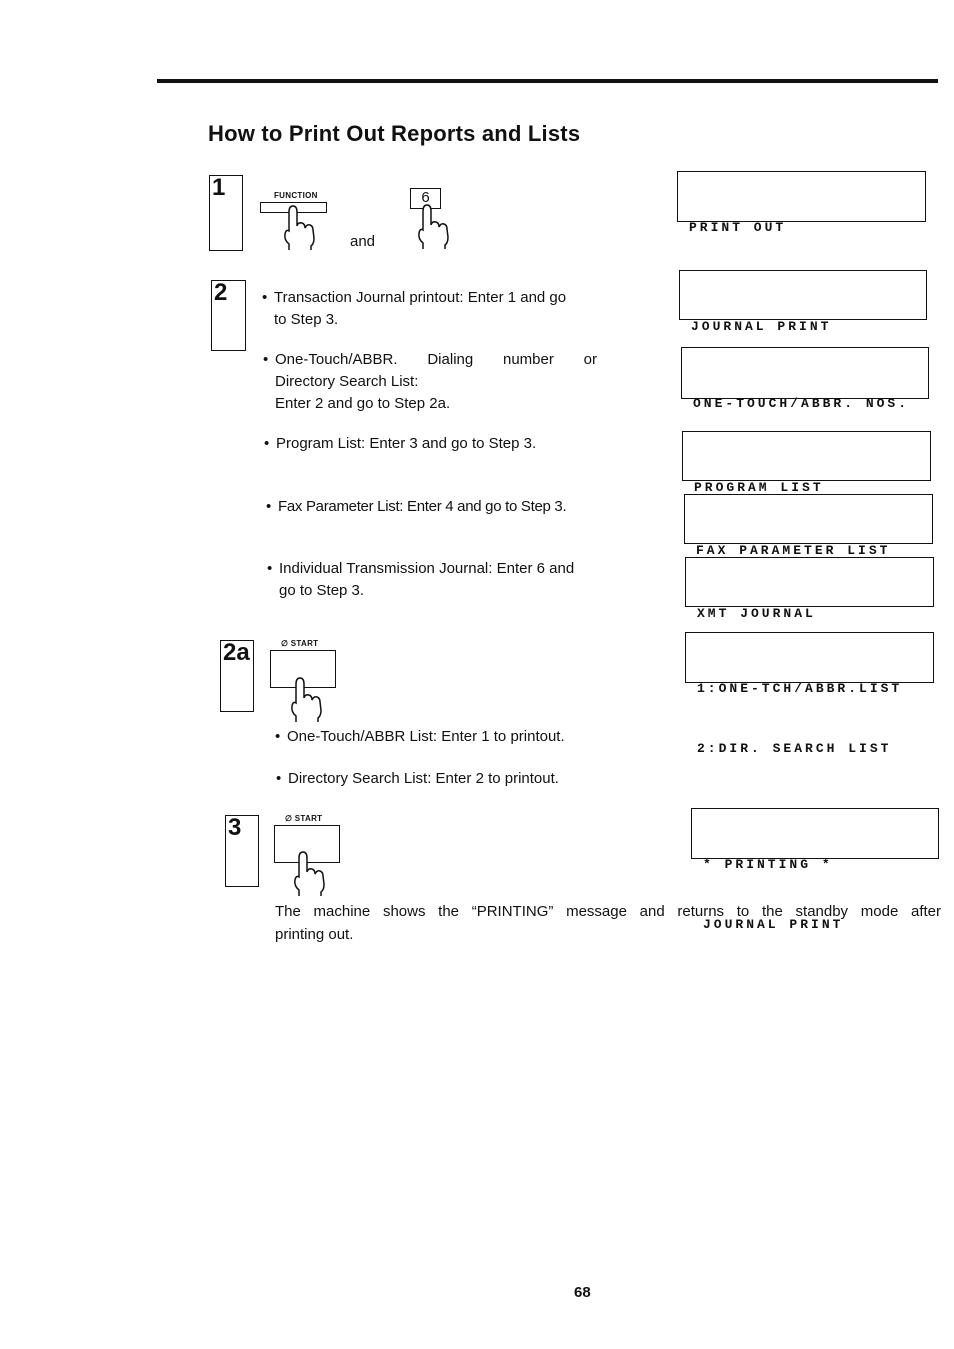  I want to click on lcd-display-print-out: PRINT OUT NO. = ▌, so click(801, 233).